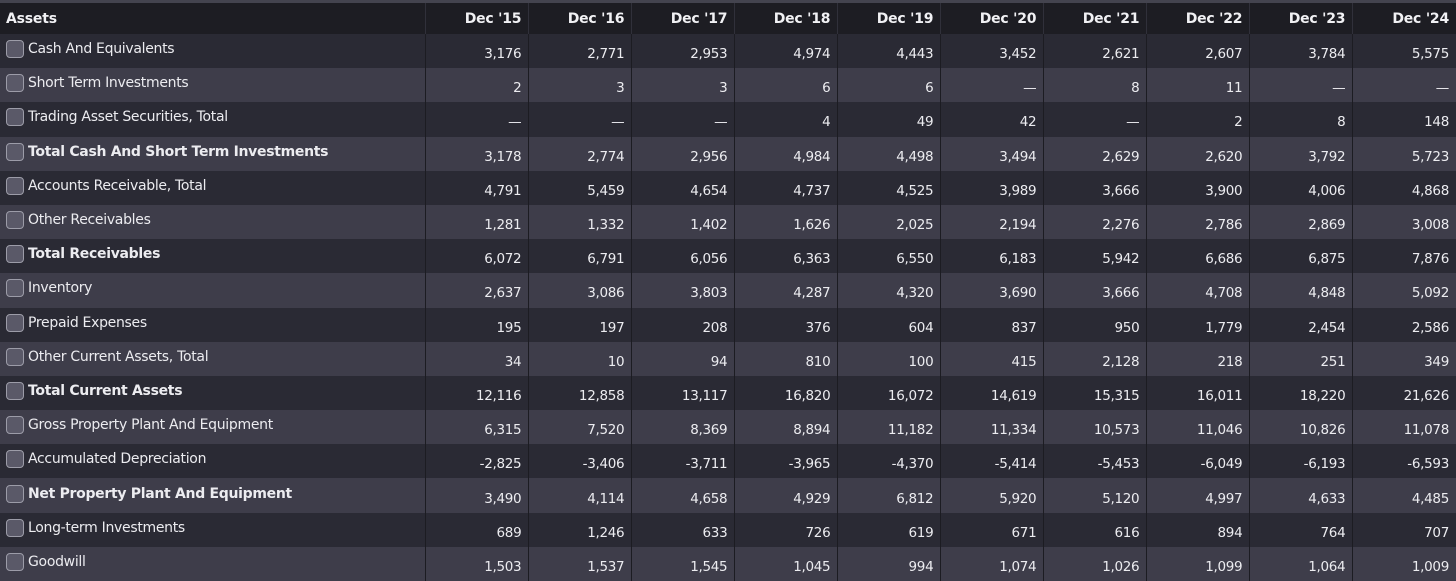  I want to click on value-cell: 2,786, so click(1198, 222).